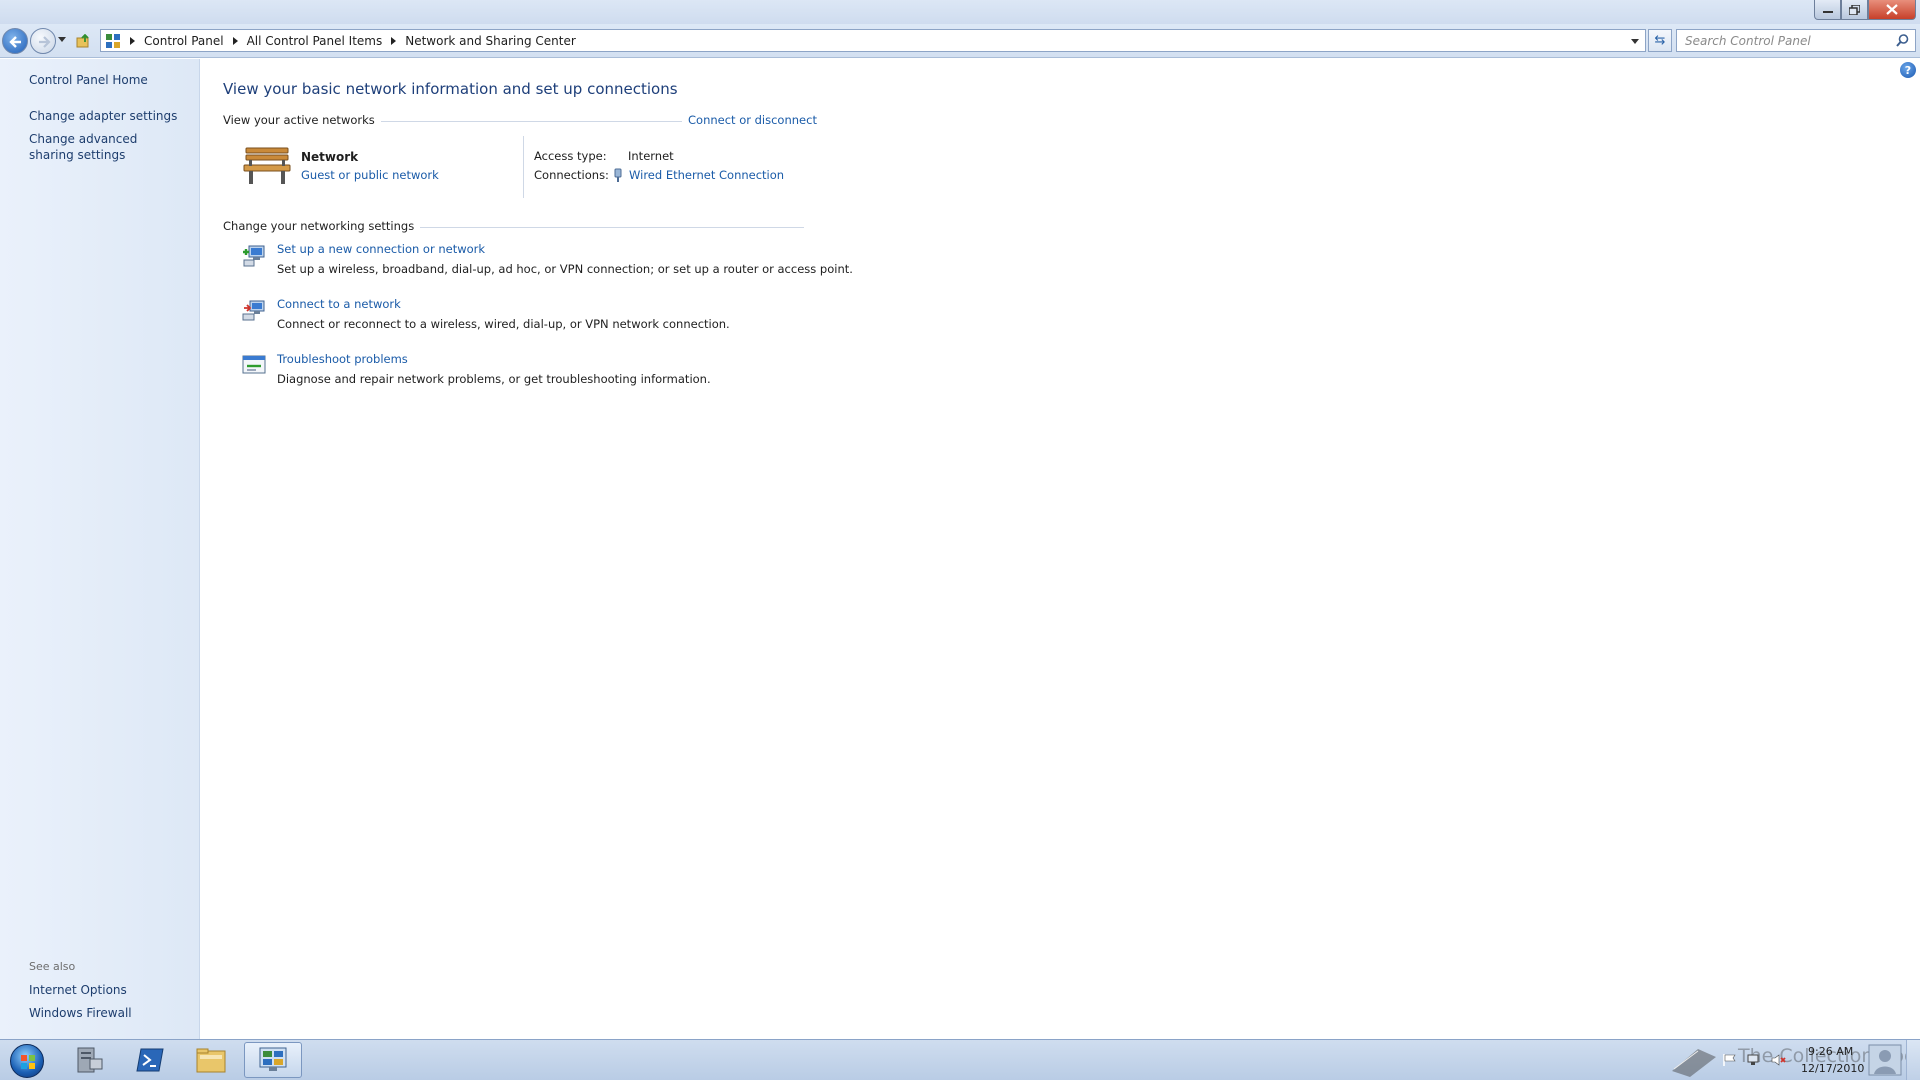  I want to click on search-input, so click(1782, 40).